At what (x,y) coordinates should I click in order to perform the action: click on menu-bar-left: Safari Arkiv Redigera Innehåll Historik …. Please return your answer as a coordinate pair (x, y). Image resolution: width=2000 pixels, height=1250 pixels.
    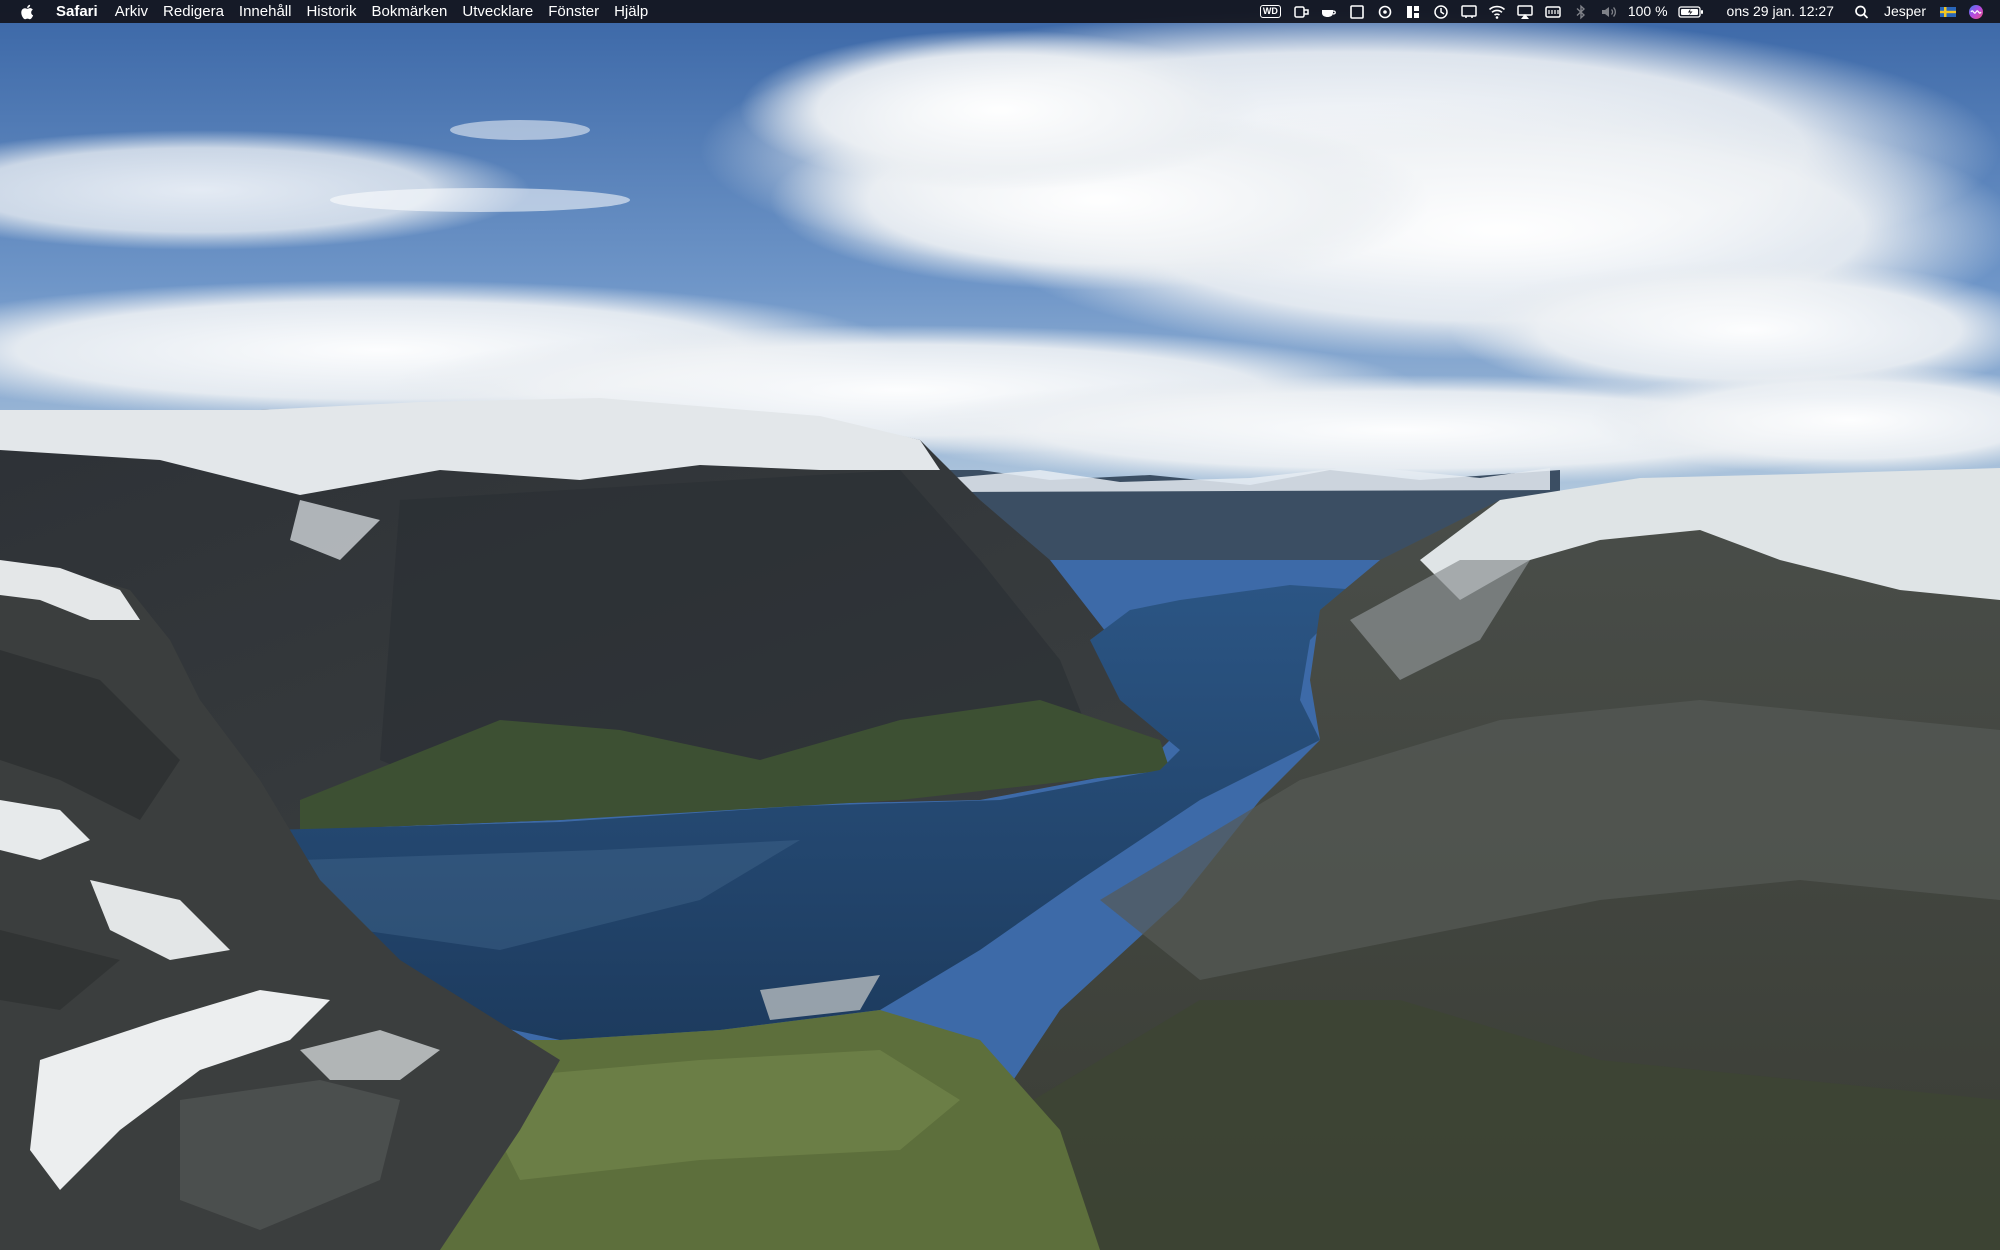
    Looking at the image, I should click on (341, 11).